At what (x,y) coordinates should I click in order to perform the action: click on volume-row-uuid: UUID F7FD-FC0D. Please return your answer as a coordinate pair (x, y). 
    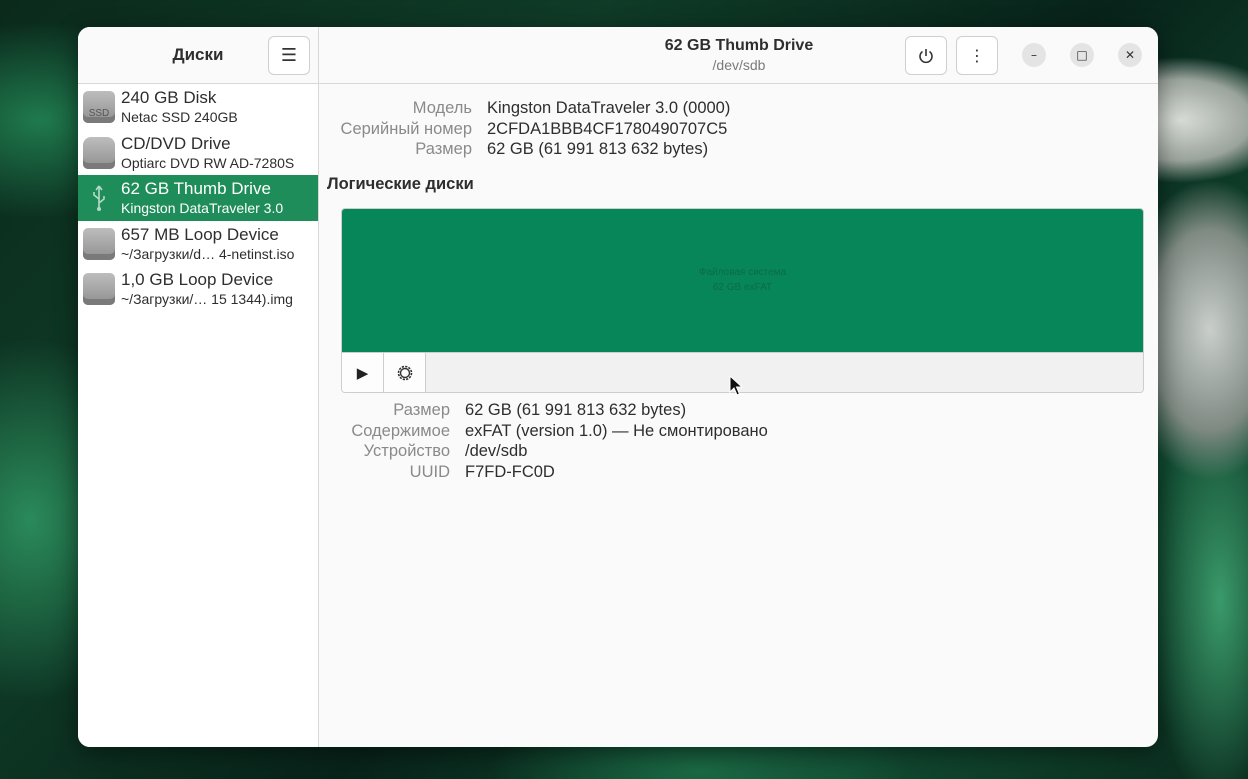
    Looking at the image, I should click on (543, 473).